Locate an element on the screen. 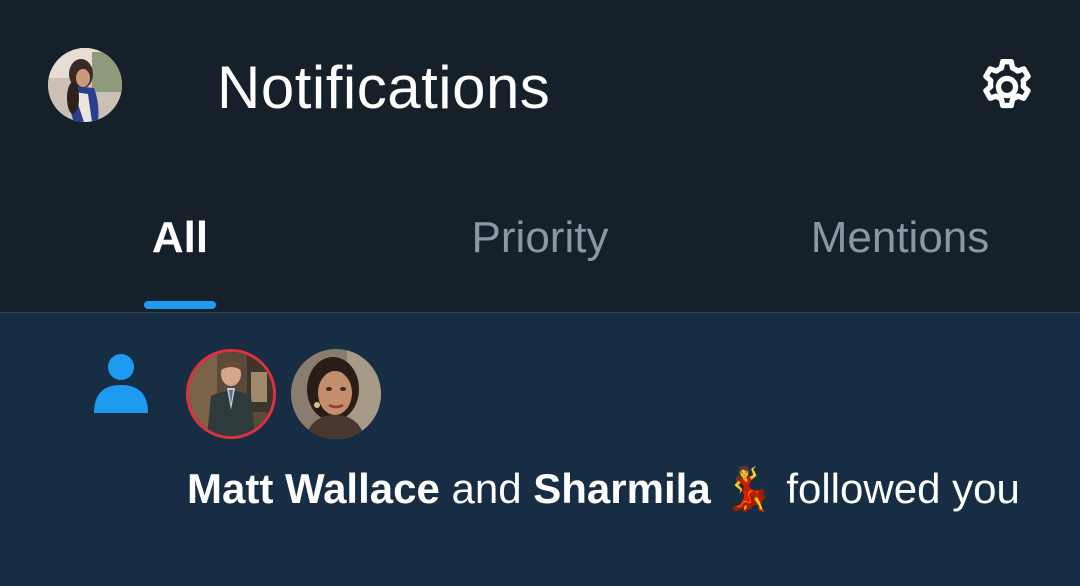 This screenshot has height=586, width=1080. profile-photo is located at coordinates (85, 85).